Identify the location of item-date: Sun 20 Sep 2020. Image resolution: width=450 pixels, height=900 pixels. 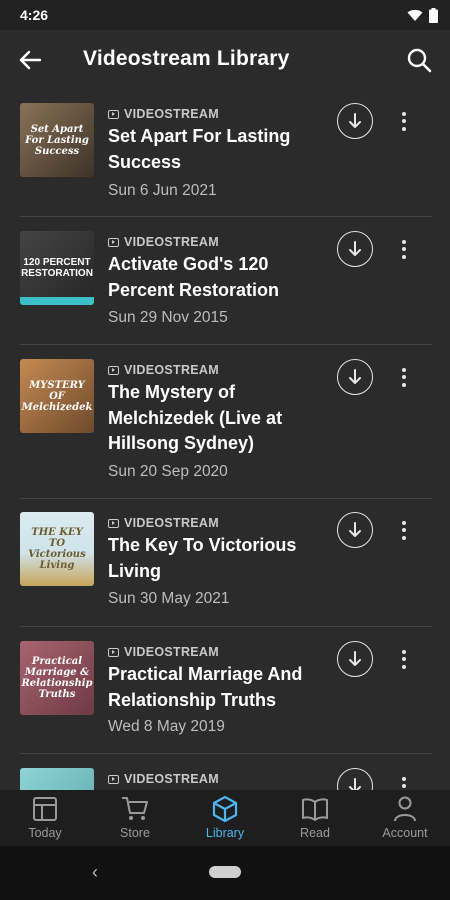
(168, 471).